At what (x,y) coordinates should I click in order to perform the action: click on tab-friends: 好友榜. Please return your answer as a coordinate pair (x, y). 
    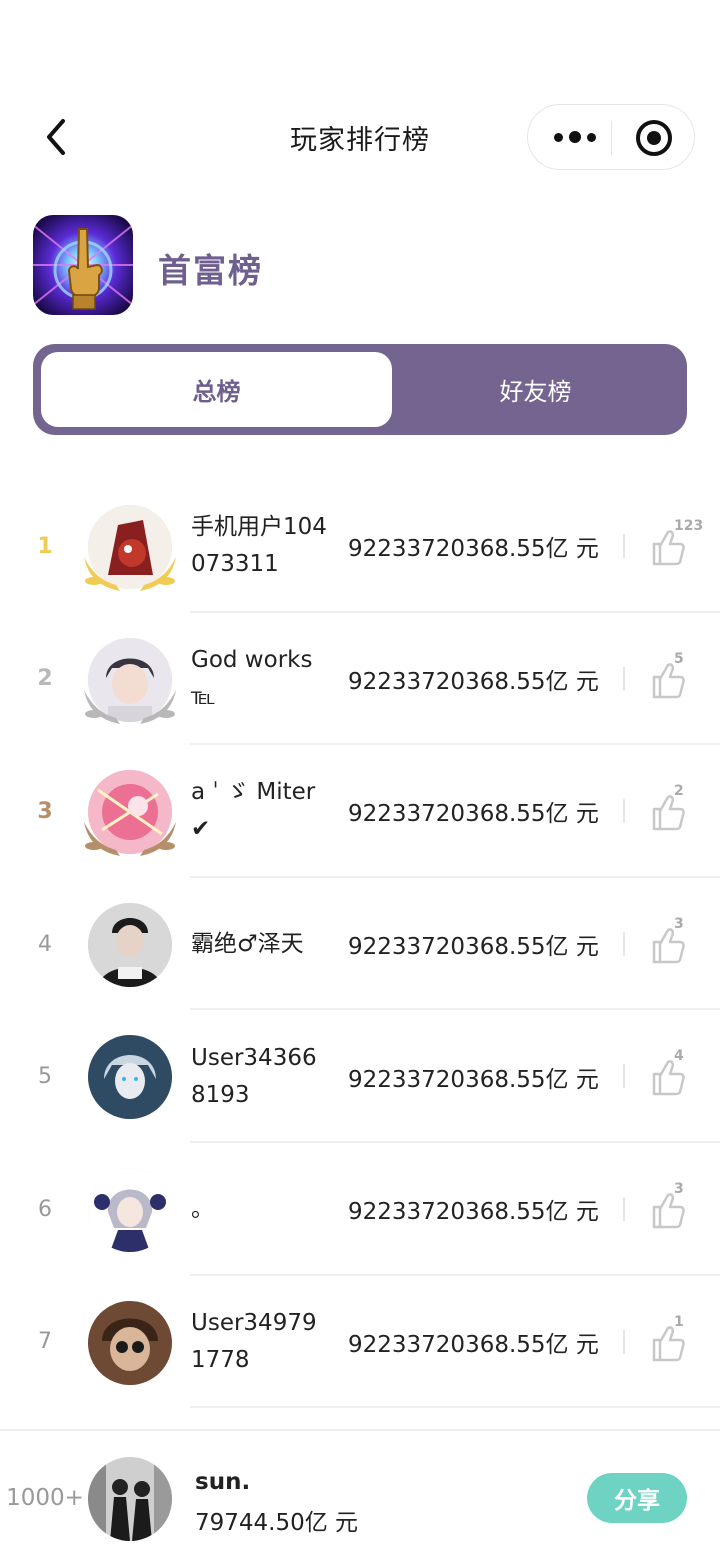
    Looking at the image, I should click on (535, 389).